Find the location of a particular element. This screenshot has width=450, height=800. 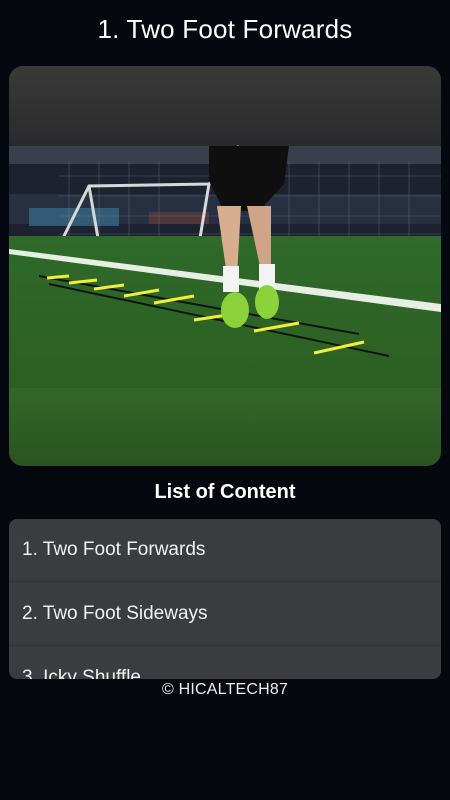

page-title: 1. Two Foot Forwards is located at coordinates (225, 29).